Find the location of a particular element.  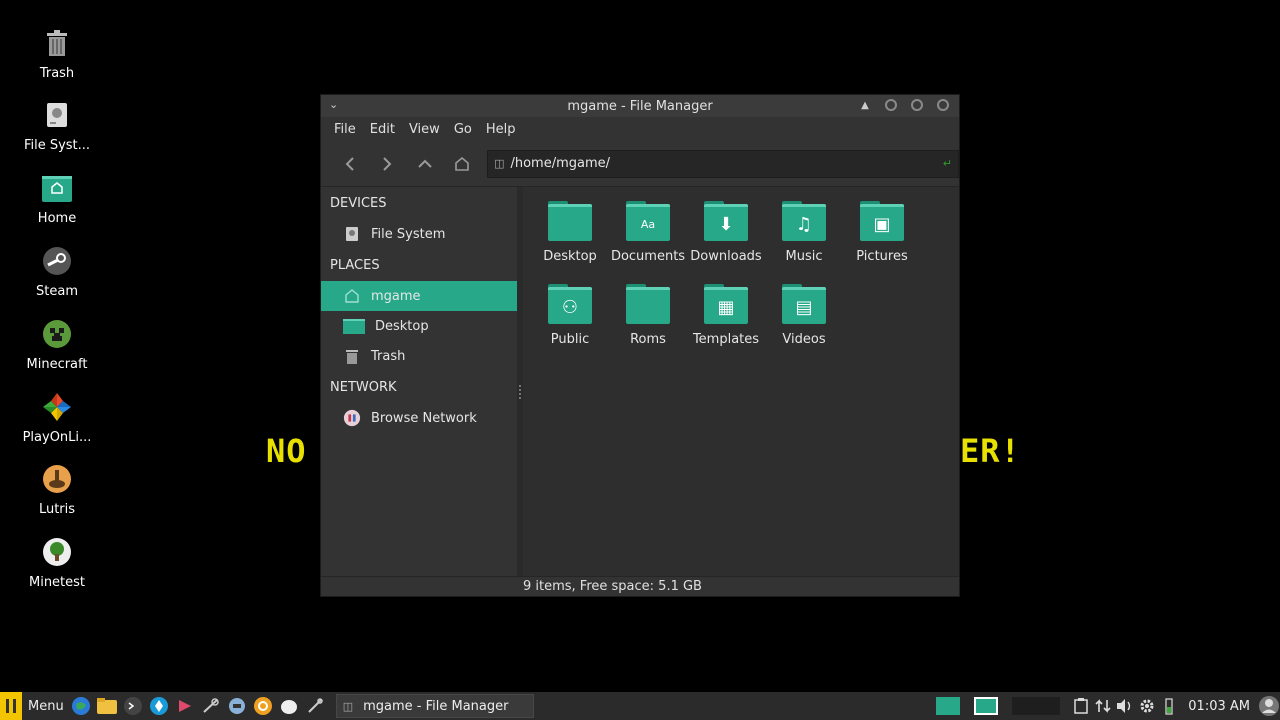

menu-view: View is located at coordinates (424, 129).